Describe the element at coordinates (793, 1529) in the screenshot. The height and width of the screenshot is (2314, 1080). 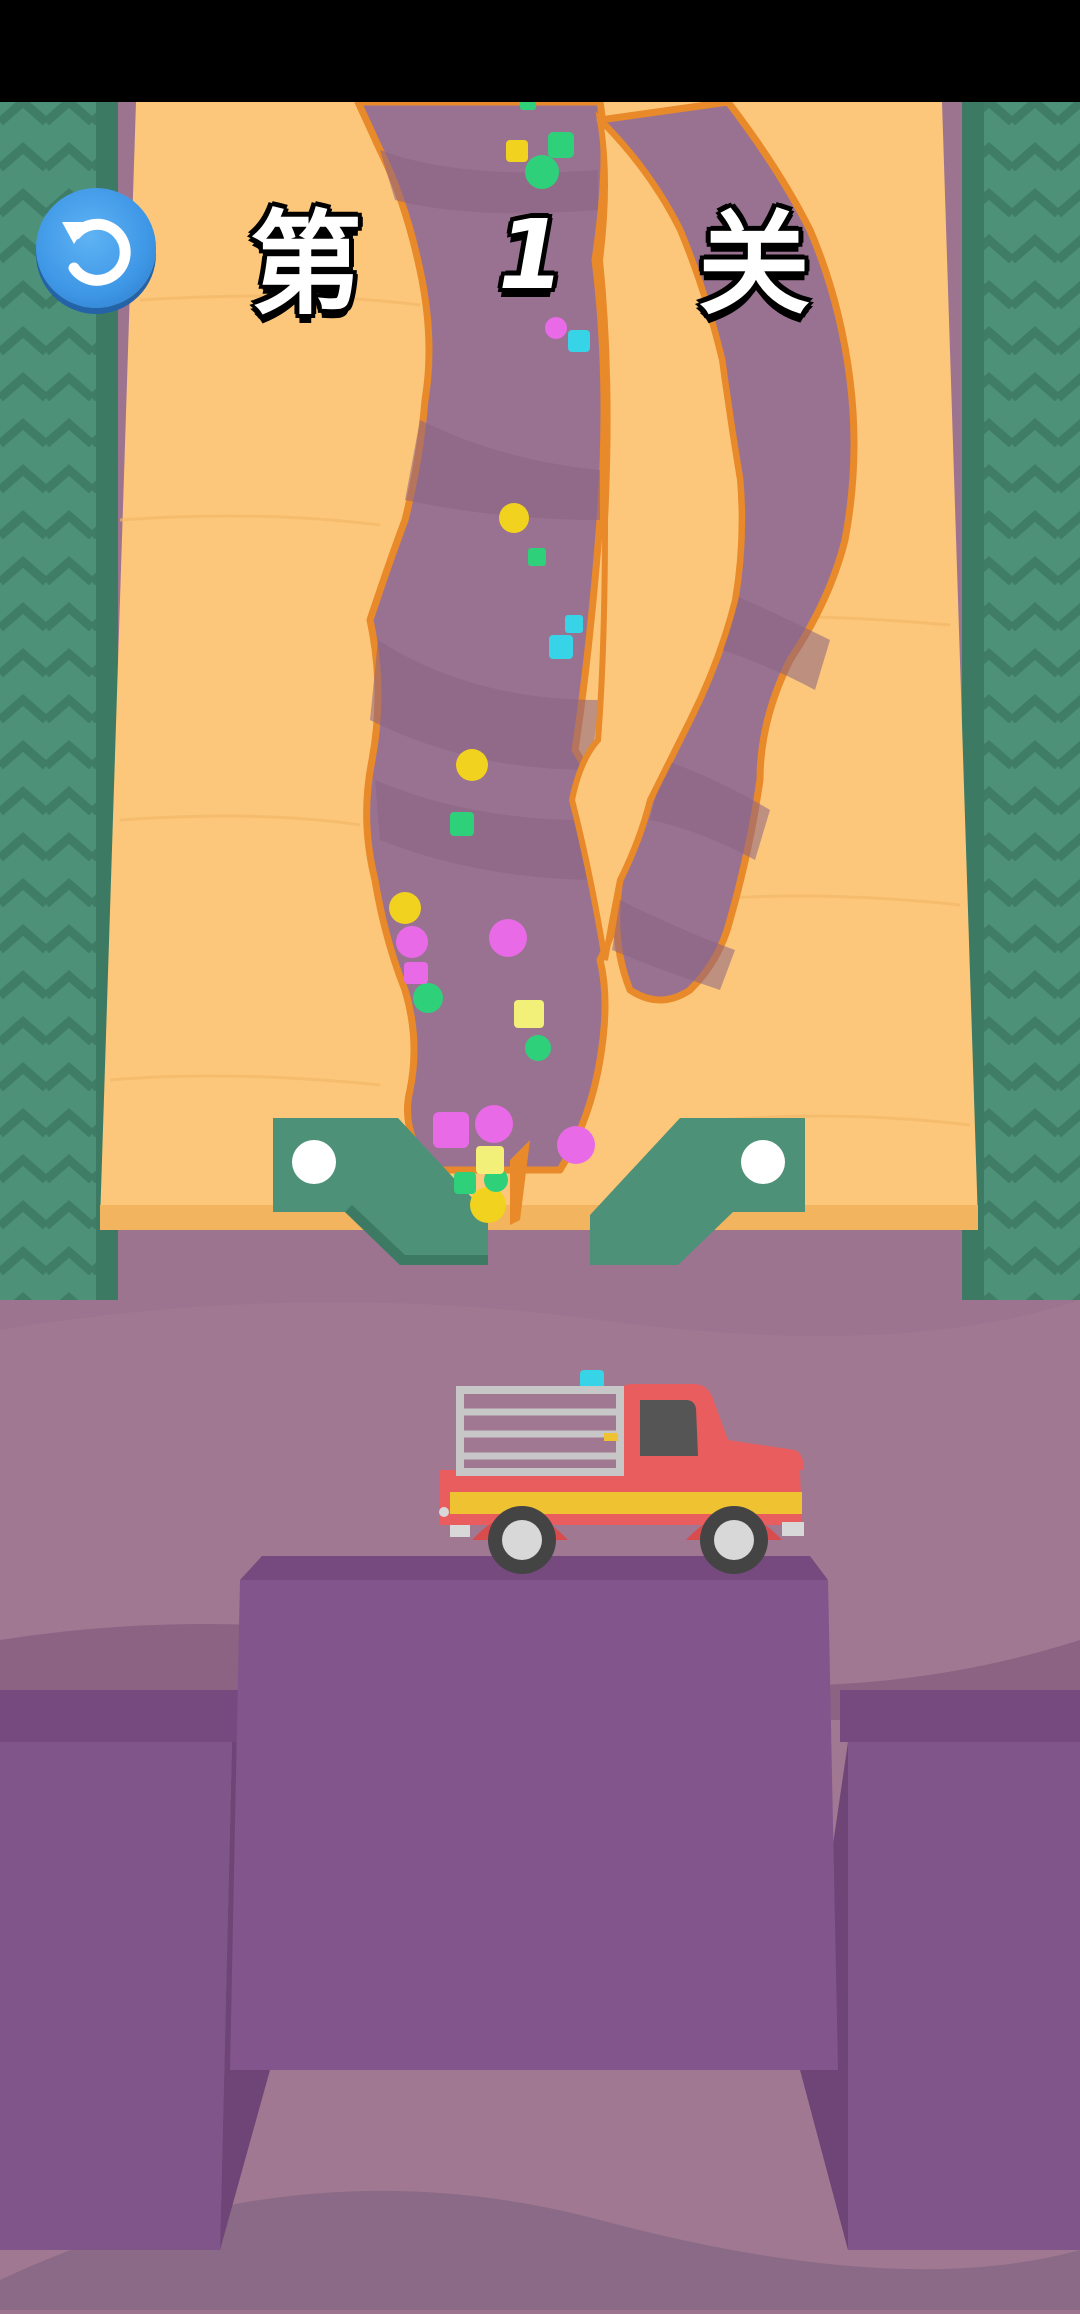
I see `truck-bumper` at that location.